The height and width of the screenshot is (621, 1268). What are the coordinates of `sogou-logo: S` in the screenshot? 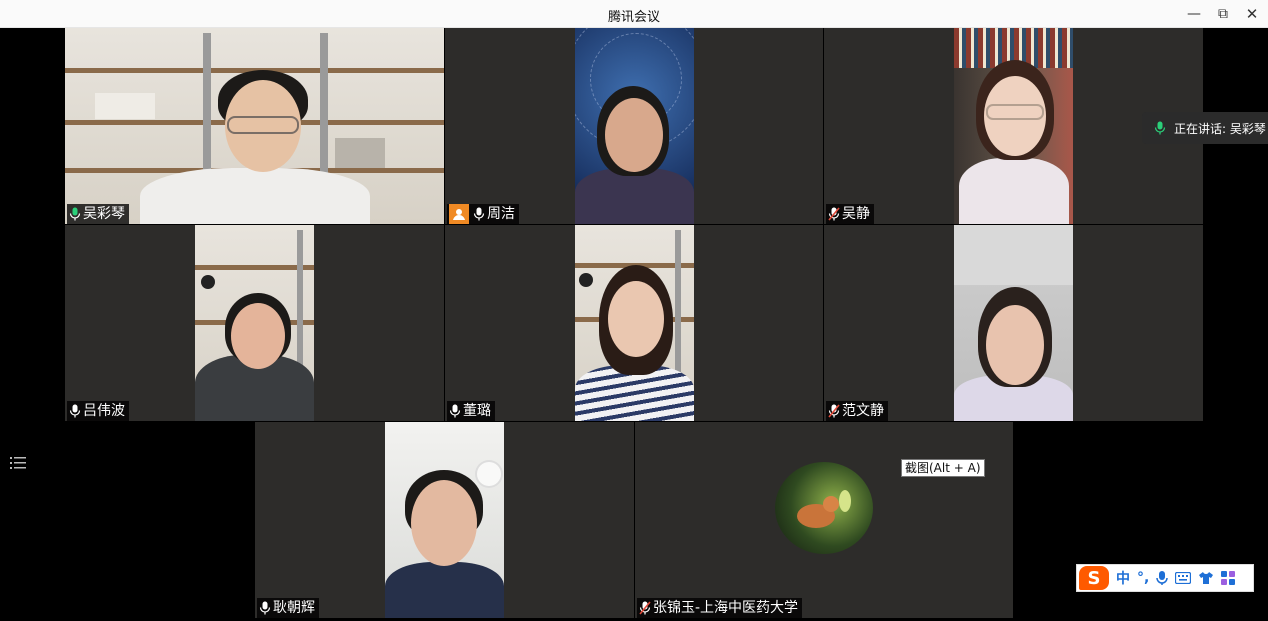 It's located at (1094, 578).